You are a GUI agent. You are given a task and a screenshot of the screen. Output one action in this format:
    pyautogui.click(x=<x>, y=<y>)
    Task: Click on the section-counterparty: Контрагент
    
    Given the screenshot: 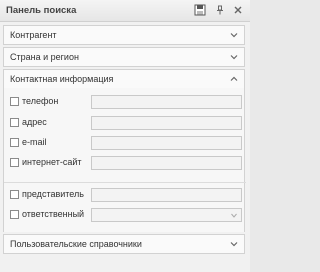 What is the action you would take?
    pyautogui.click(x=124, y=35)
    